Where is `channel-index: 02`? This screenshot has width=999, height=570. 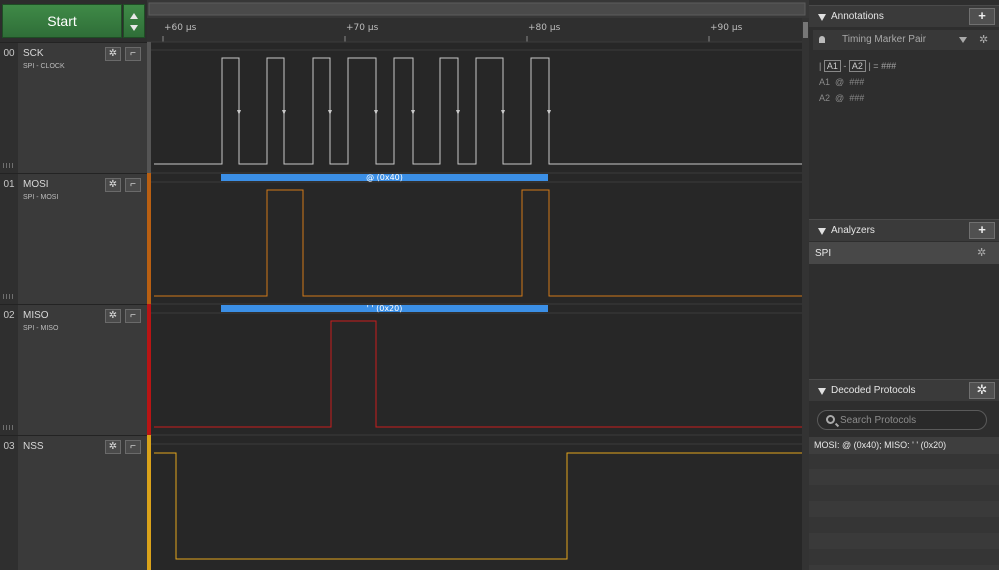 channel-index: 02 is located at coordinates (9, 370).